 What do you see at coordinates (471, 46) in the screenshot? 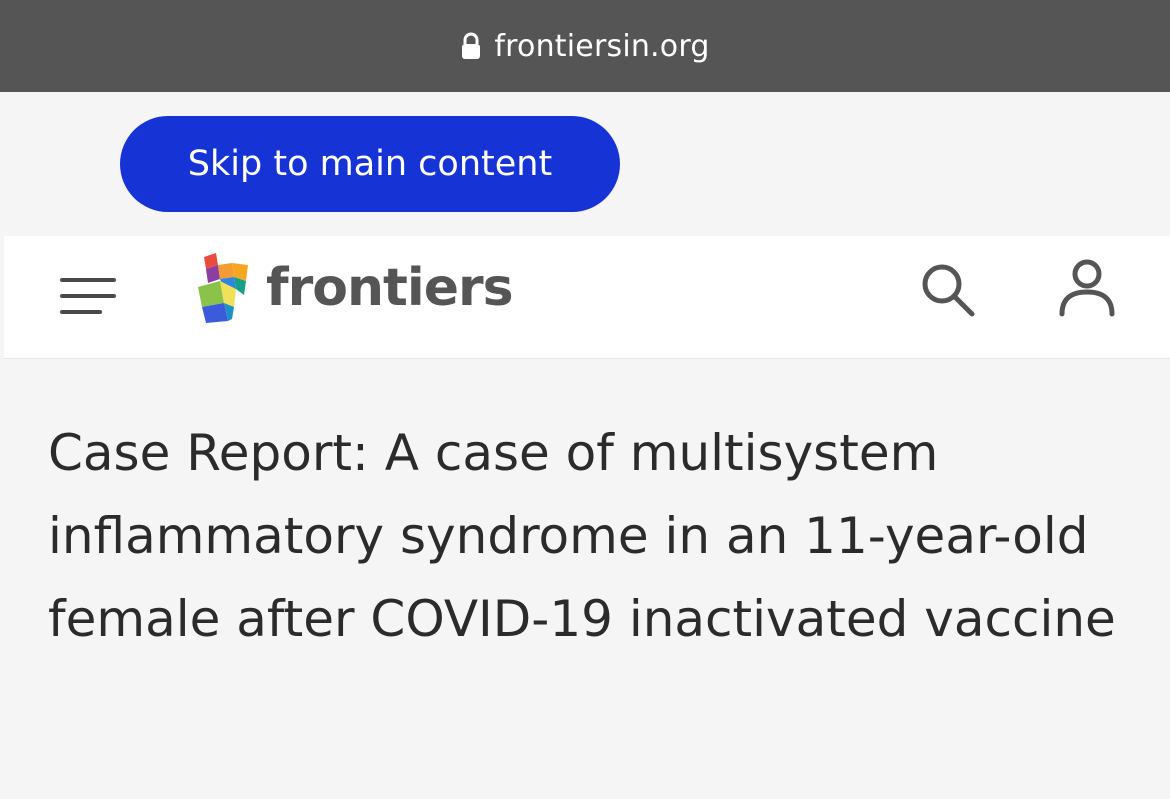
I see `lock-icon` at bounding box center [471, 46].